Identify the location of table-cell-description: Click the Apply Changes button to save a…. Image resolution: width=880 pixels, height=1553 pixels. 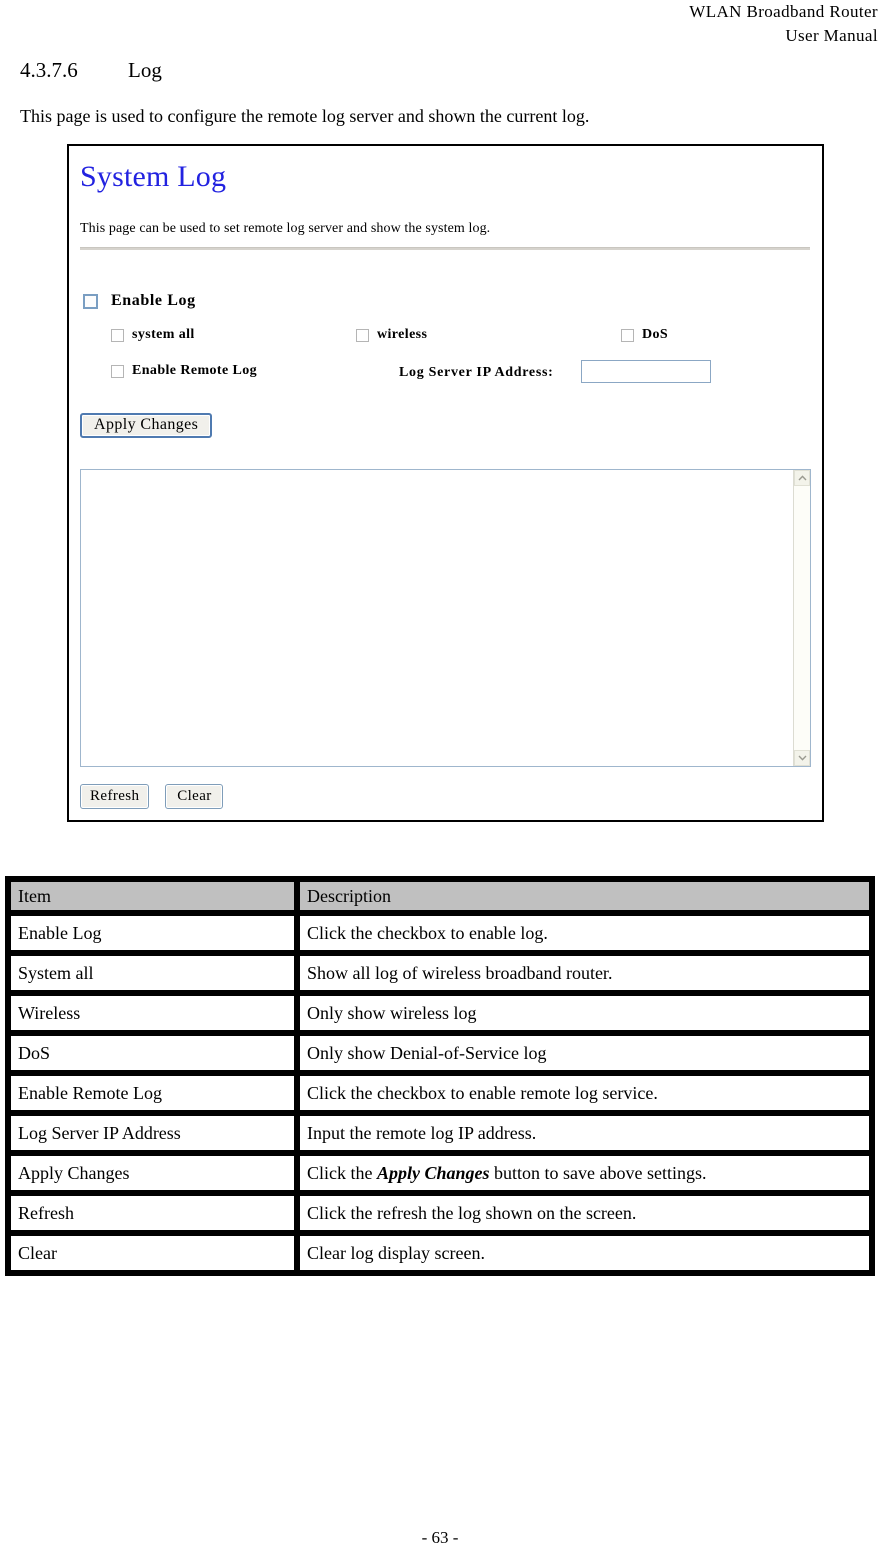
(584, 1173).